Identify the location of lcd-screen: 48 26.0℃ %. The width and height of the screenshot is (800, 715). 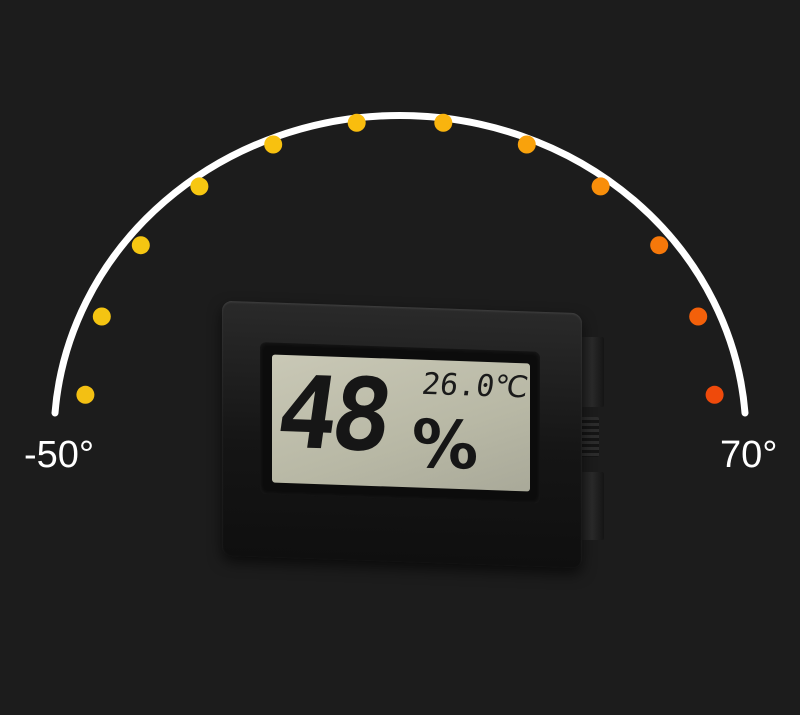
(401, 423).